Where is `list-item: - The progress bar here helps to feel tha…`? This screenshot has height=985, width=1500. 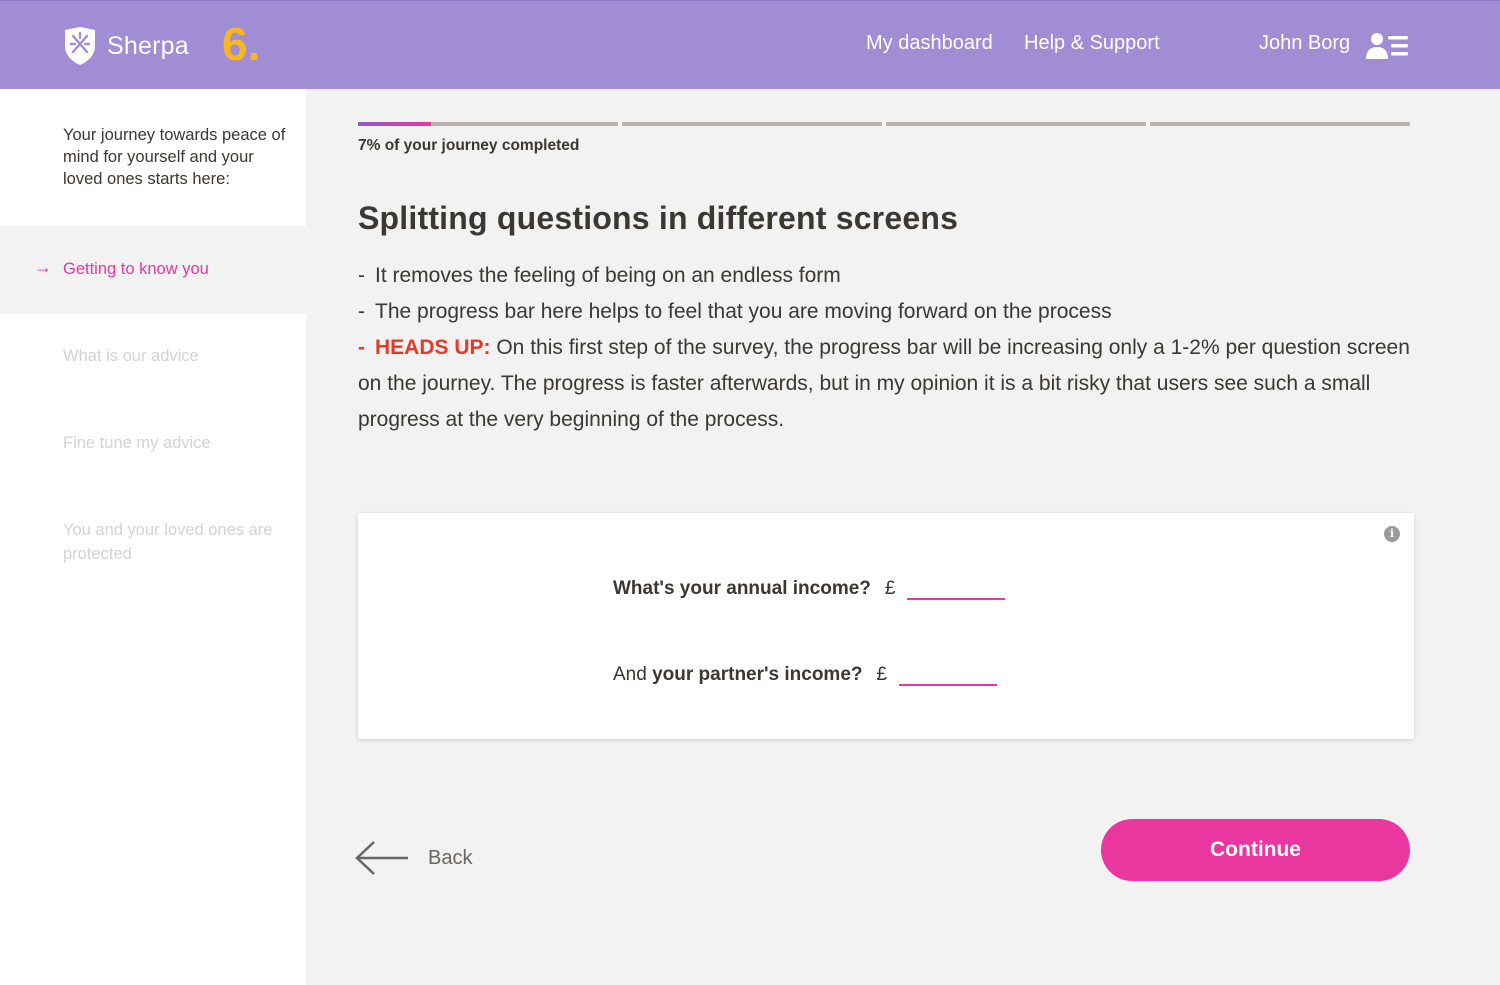
list-item: - The progress bar here helps to feel tha… is located at coordinates (888, 312).